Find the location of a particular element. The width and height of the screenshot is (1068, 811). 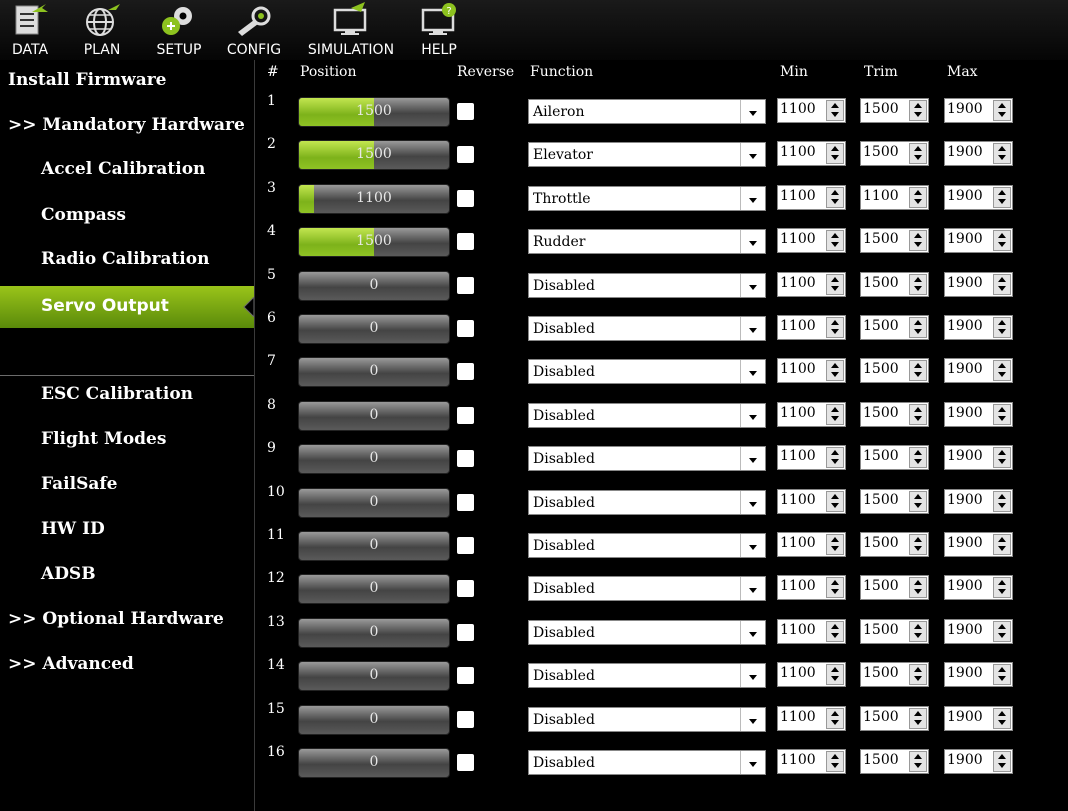

function-select: Rudder is located at coordinates (647, 241).